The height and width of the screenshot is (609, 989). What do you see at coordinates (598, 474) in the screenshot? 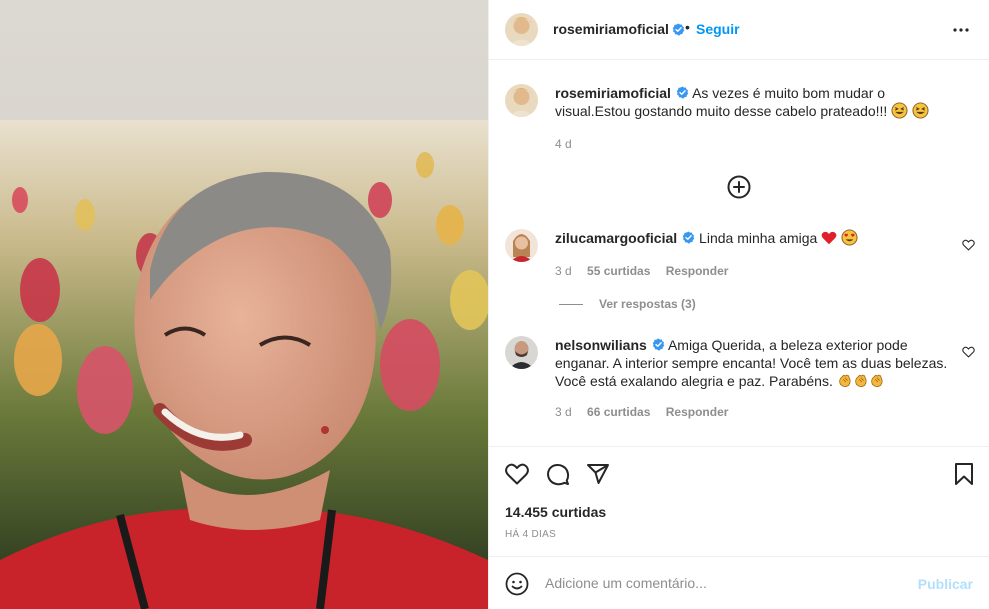
I see `share-send-icon` at bounding box center [598, 474].